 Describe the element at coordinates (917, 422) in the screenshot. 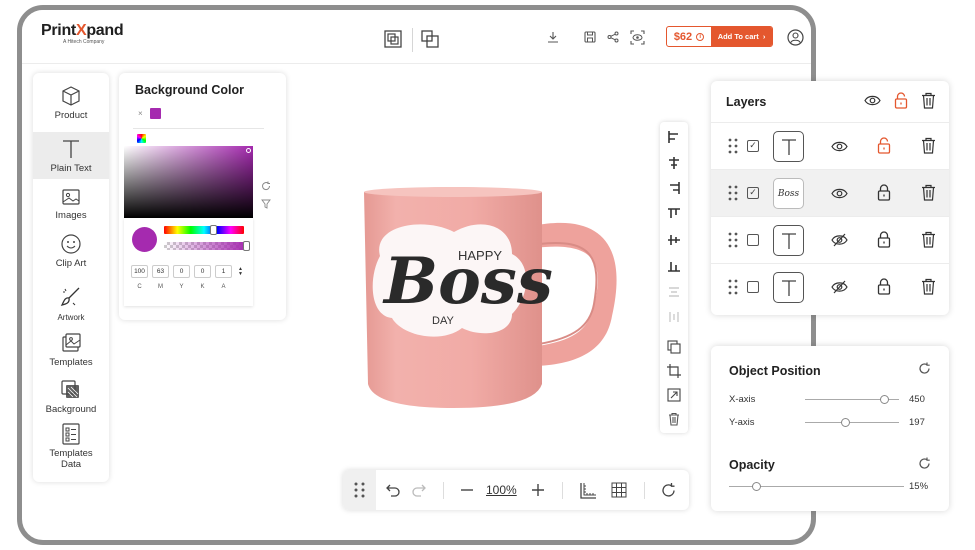

I see `y-axis-value: 197` at that location.